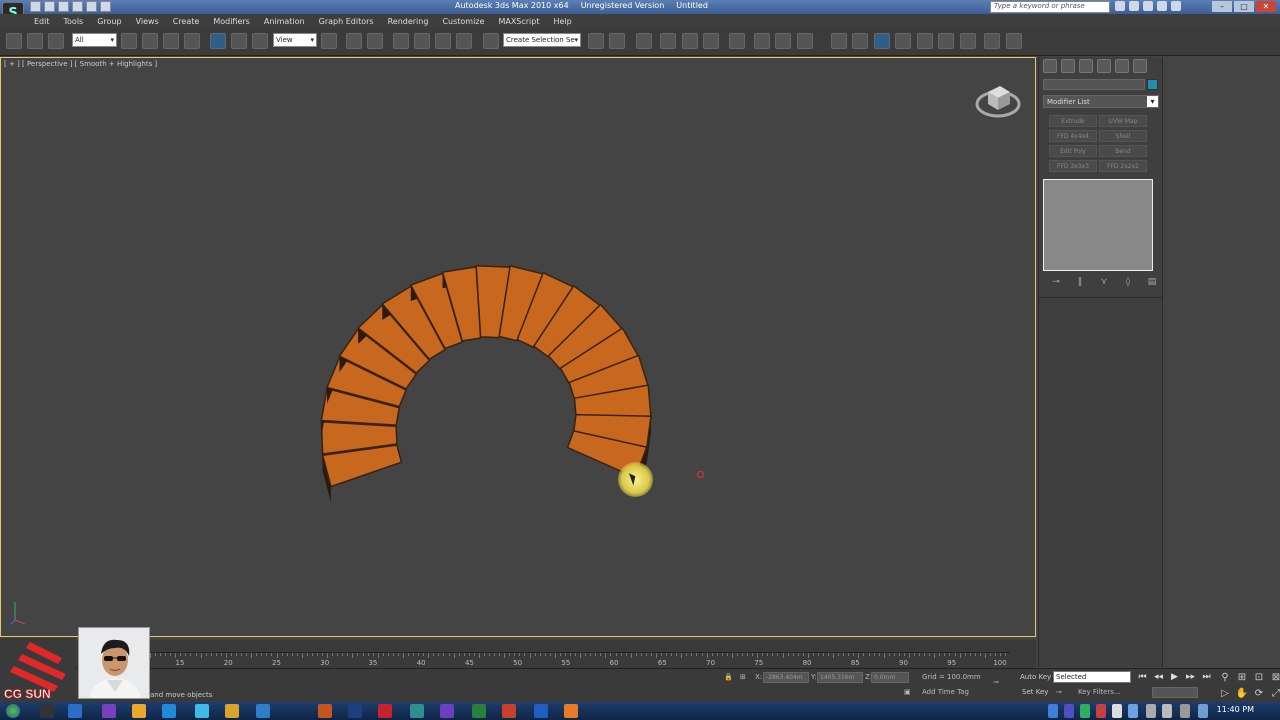  I want to click on open-file-icon, so click(49, 6).